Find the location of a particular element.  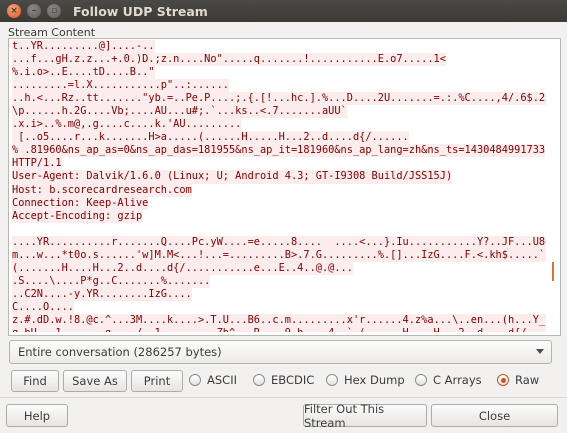

client-data-text: HTTP/1.1 is located at coordinates (37, 164).